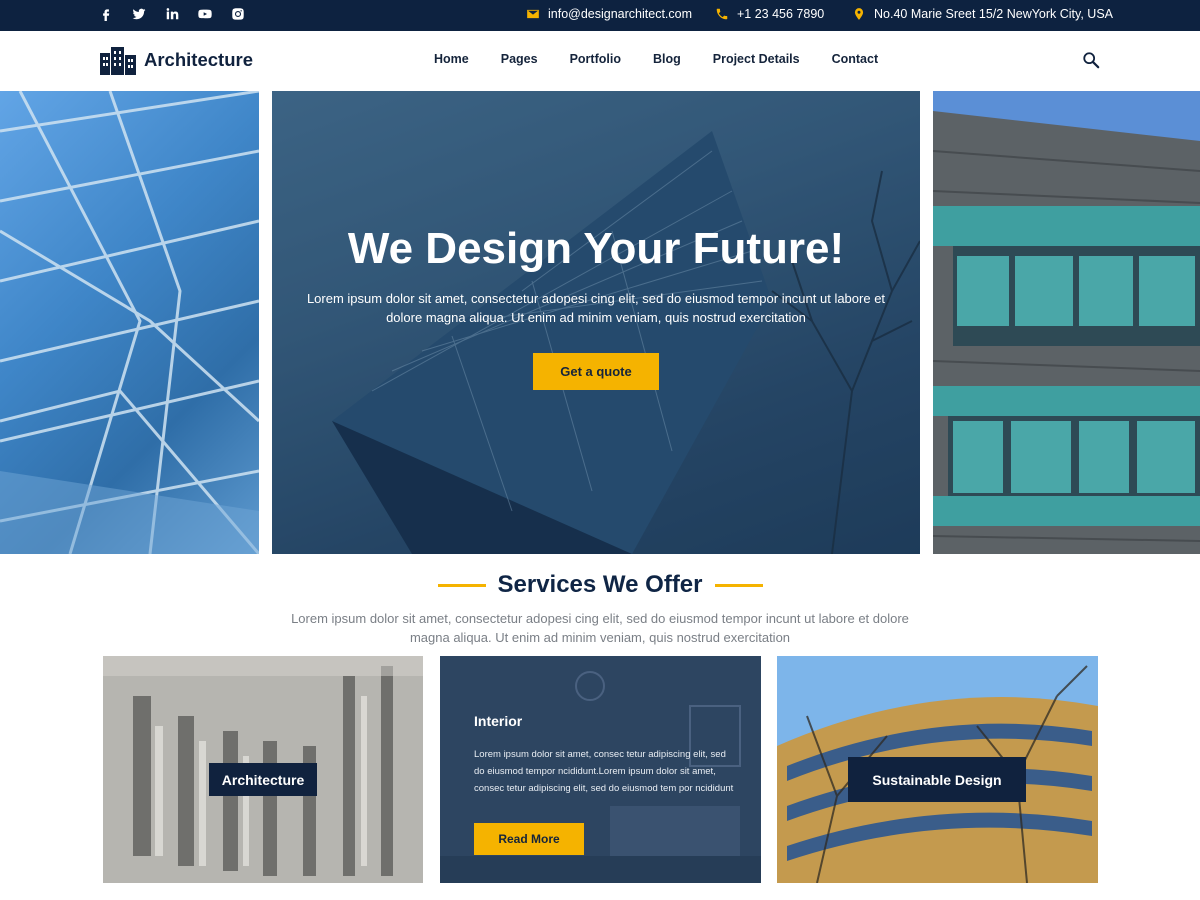 This screenshot has height=900, width=1200. What do you see at coordinates (519, 59) in the screenshot?
I see `nav-pages: Pages` at bounding box center [519, 59].